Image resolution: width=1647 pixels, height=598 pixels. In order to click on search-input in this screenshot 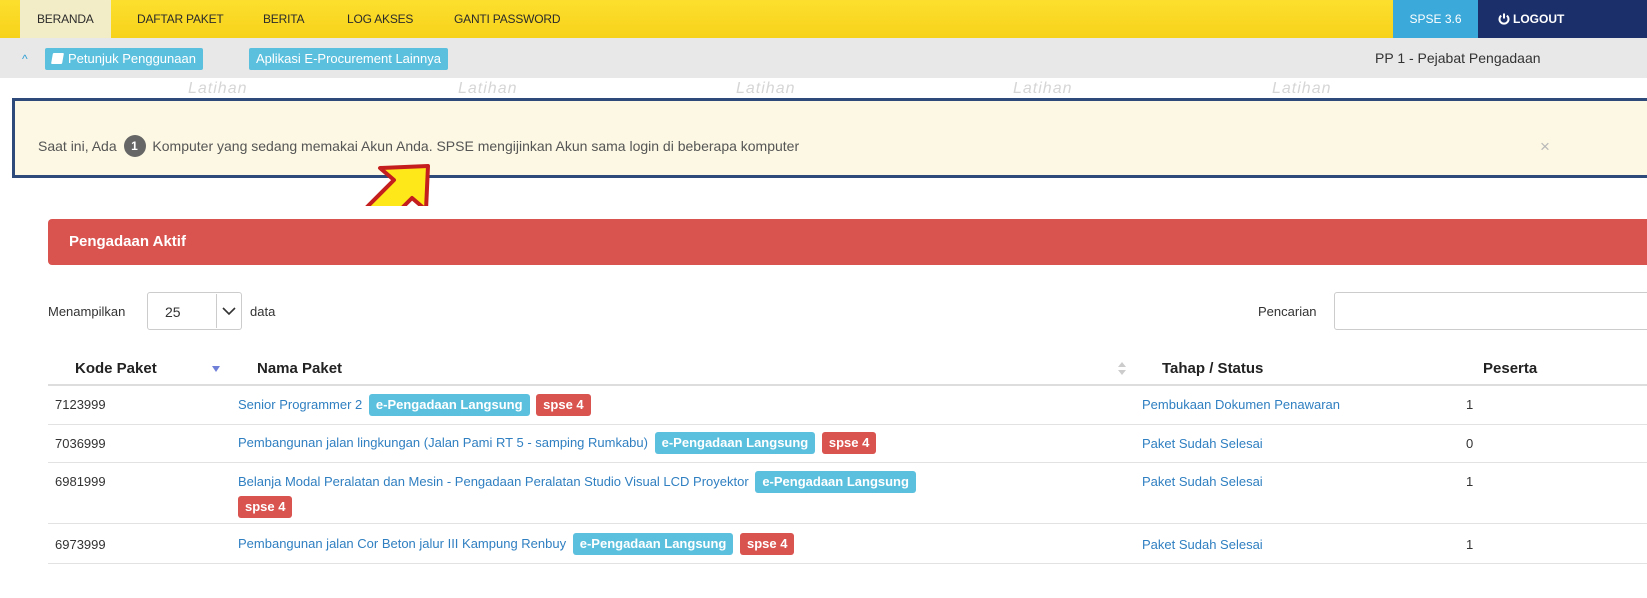, I will do `click(1490, 311)`.